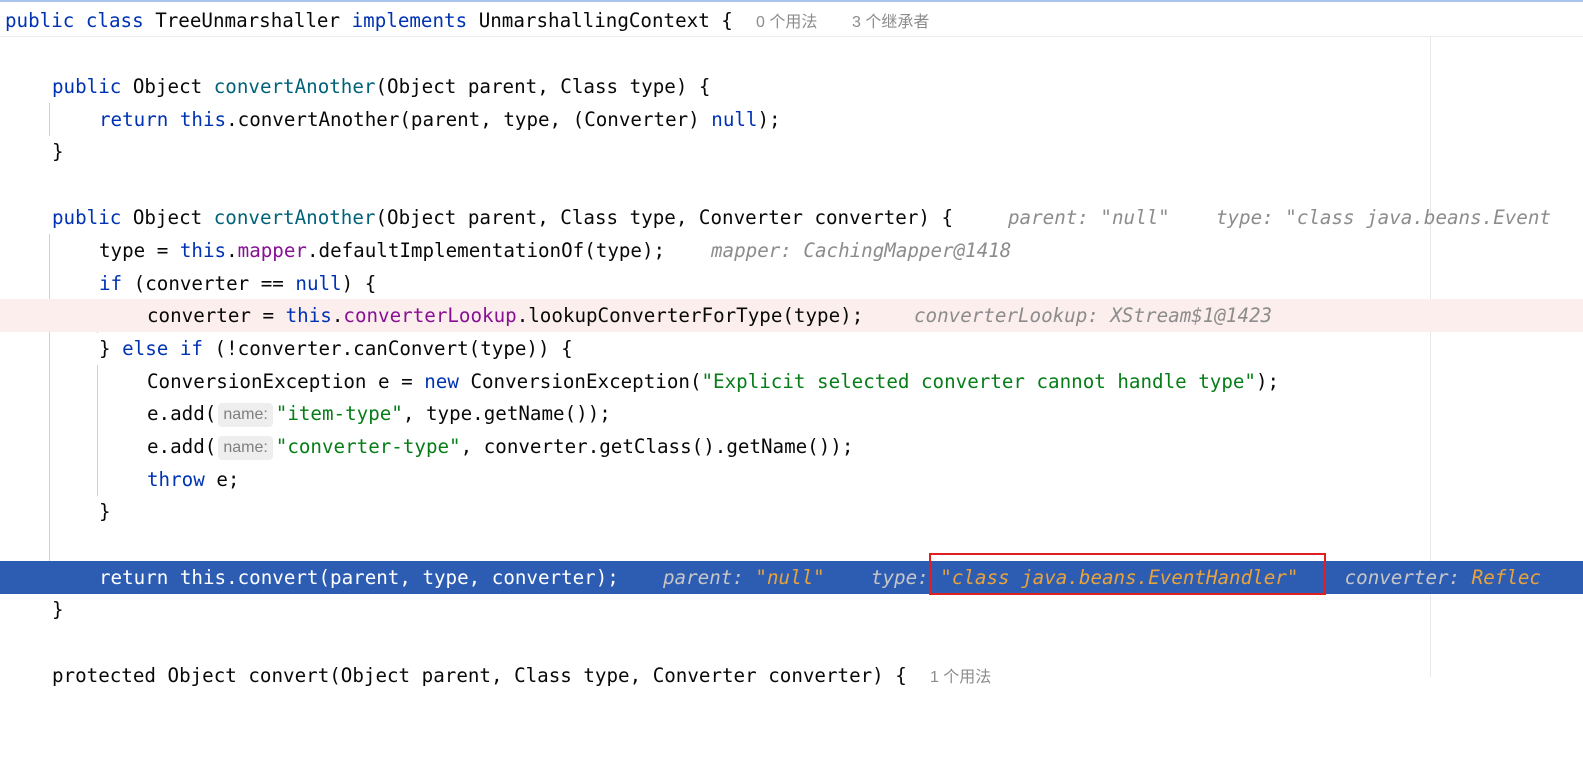  I want to click on code-text: (Object parent, Class type) {, so click(543, 86).